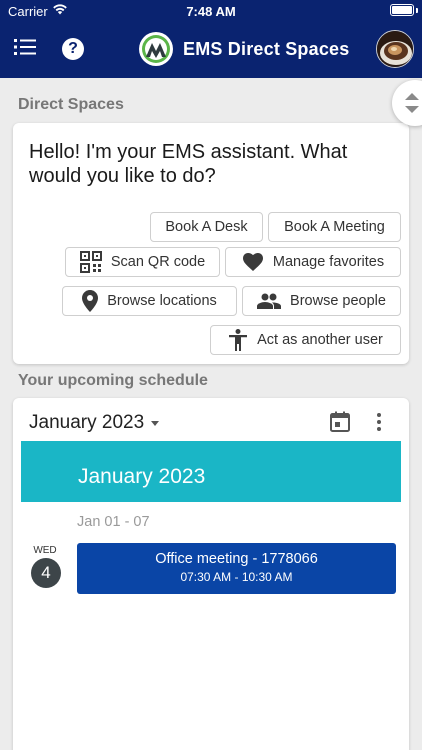  Describe the element at coordinates (45, 550) in the screenshot. I see `day-weekday: WED` at that location.